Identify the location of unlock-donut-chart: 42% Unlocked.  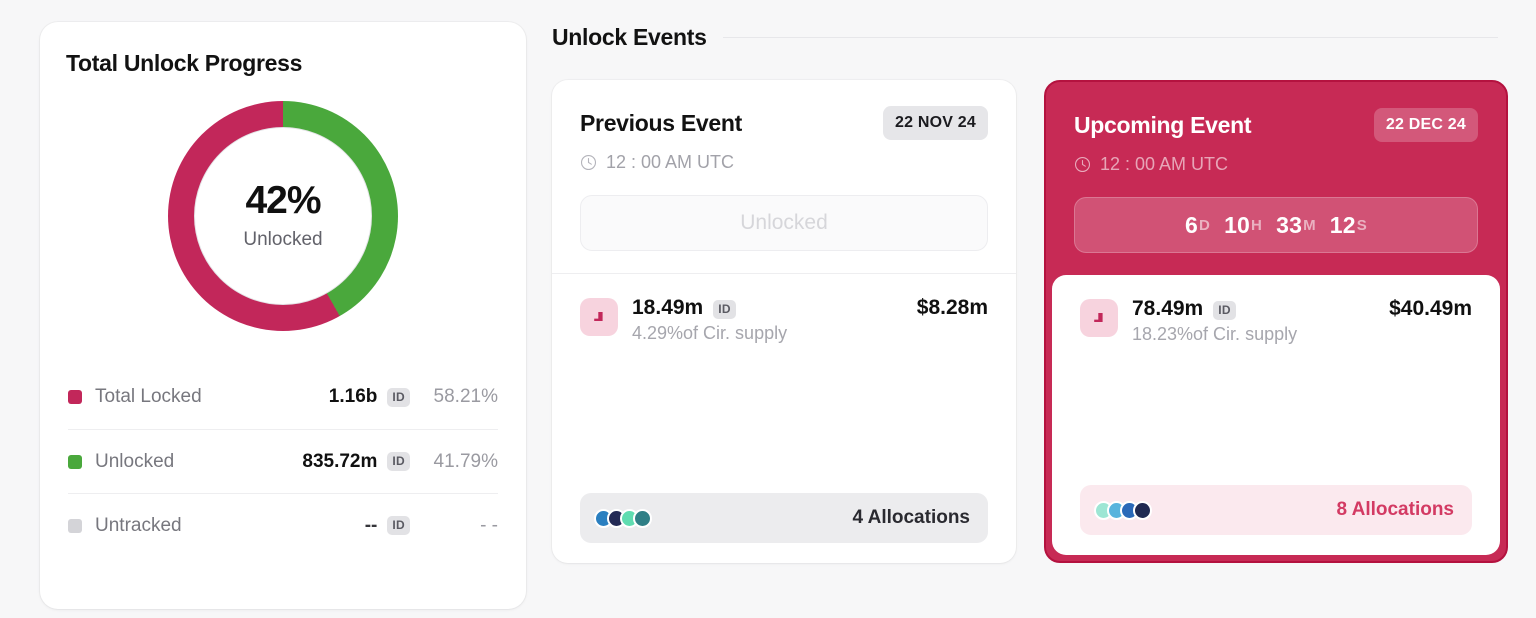
(283, 216).